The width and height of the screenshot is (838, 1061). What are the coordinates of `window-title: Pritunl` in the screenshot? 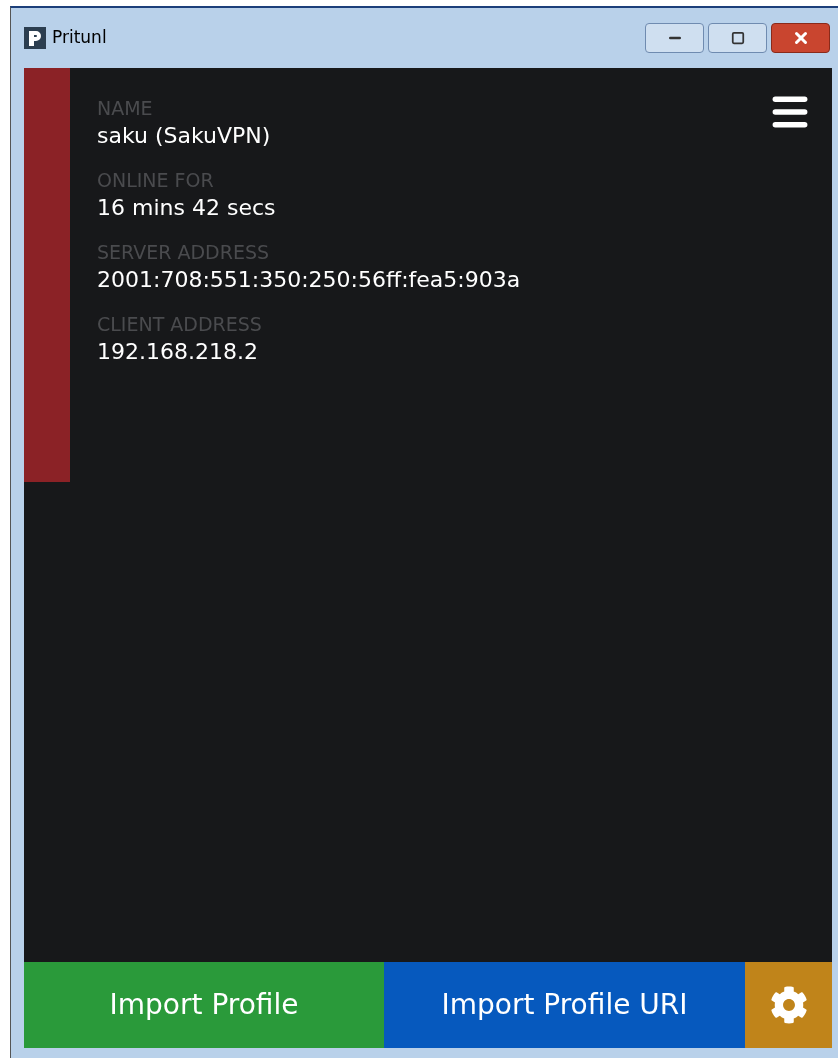 It's located at (79, 38).